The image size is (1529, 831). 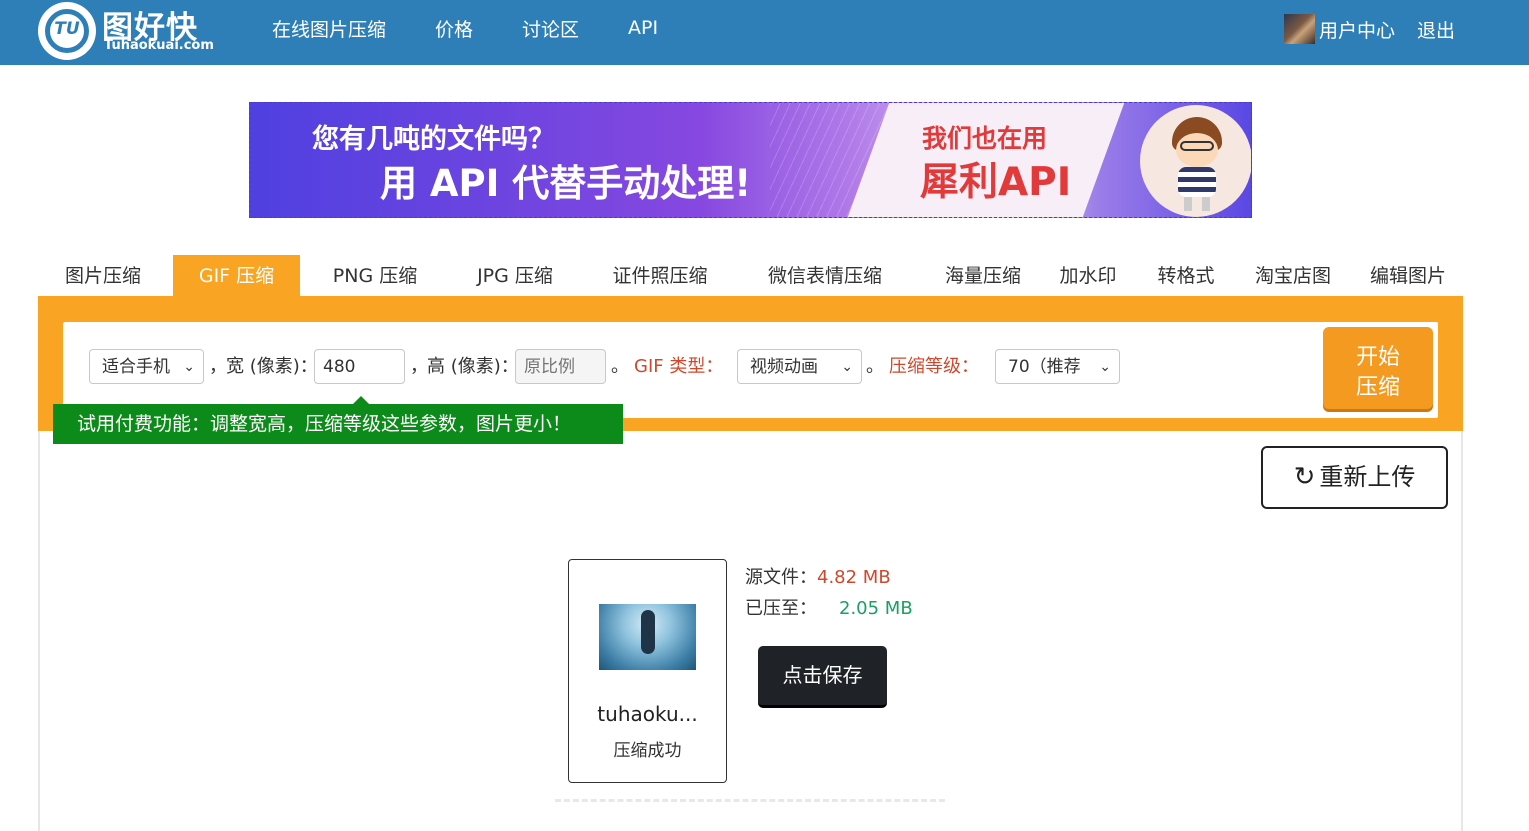 What do you see at coordinates (983, 275) in the screenshot?
I see `tab-bulk-compress: 海量压缩` at bounding box center [983, 275].